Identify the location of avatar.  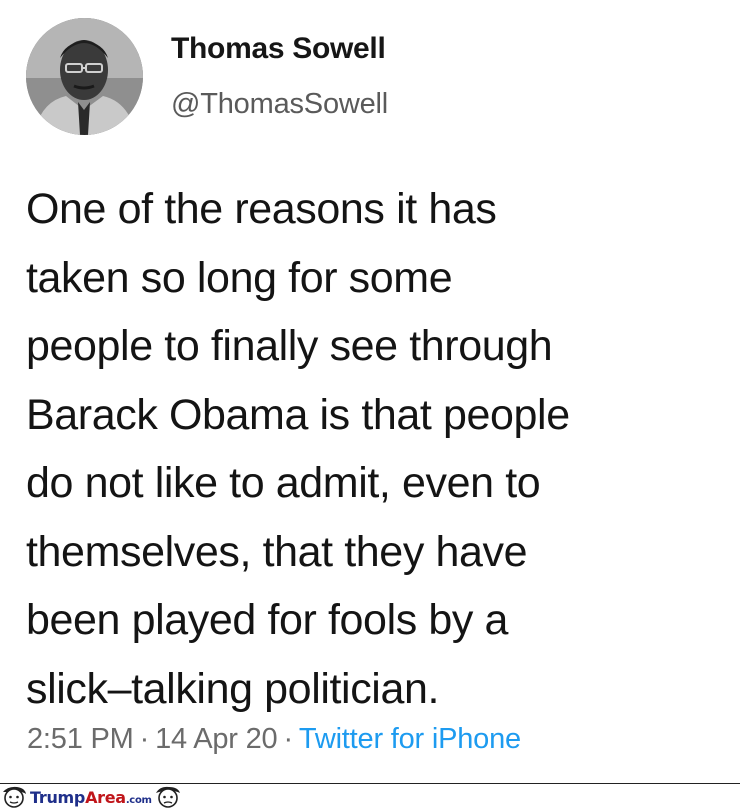
(84, 76).